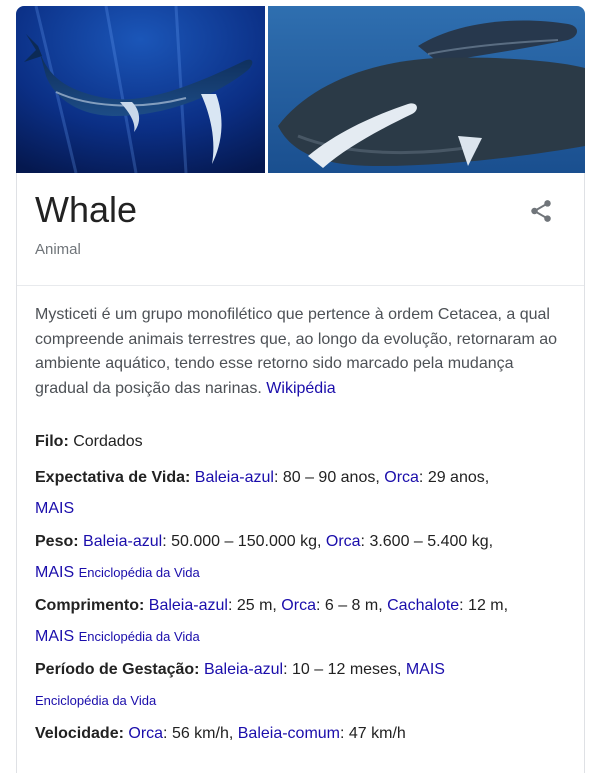 Image resolution: width=593 pixels, height=773 pixels. What do you see at coordinates (58, 249) in the screenshot?
I see `panel-subtitle: Animal` at bounding box center [58, 249].